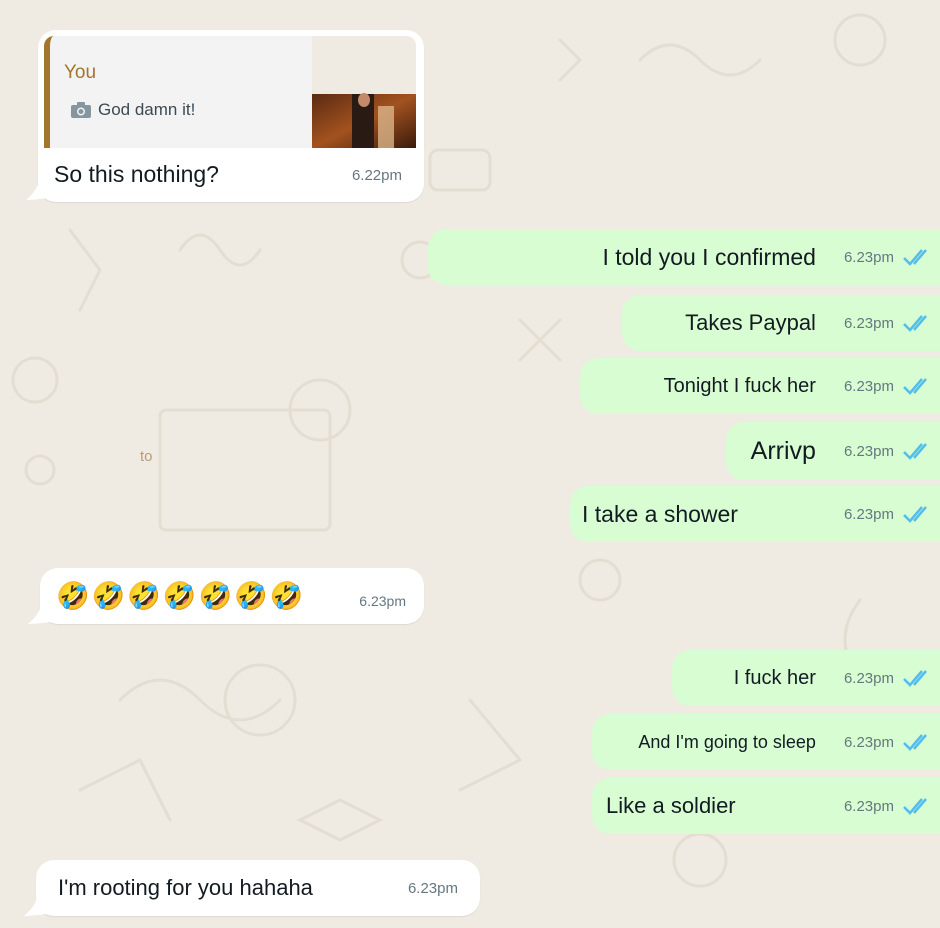  What do you see at coordinates (750, 322) in the screenshot?
I see `message-text: Takes Paypal` at bounding box center [750, 322].